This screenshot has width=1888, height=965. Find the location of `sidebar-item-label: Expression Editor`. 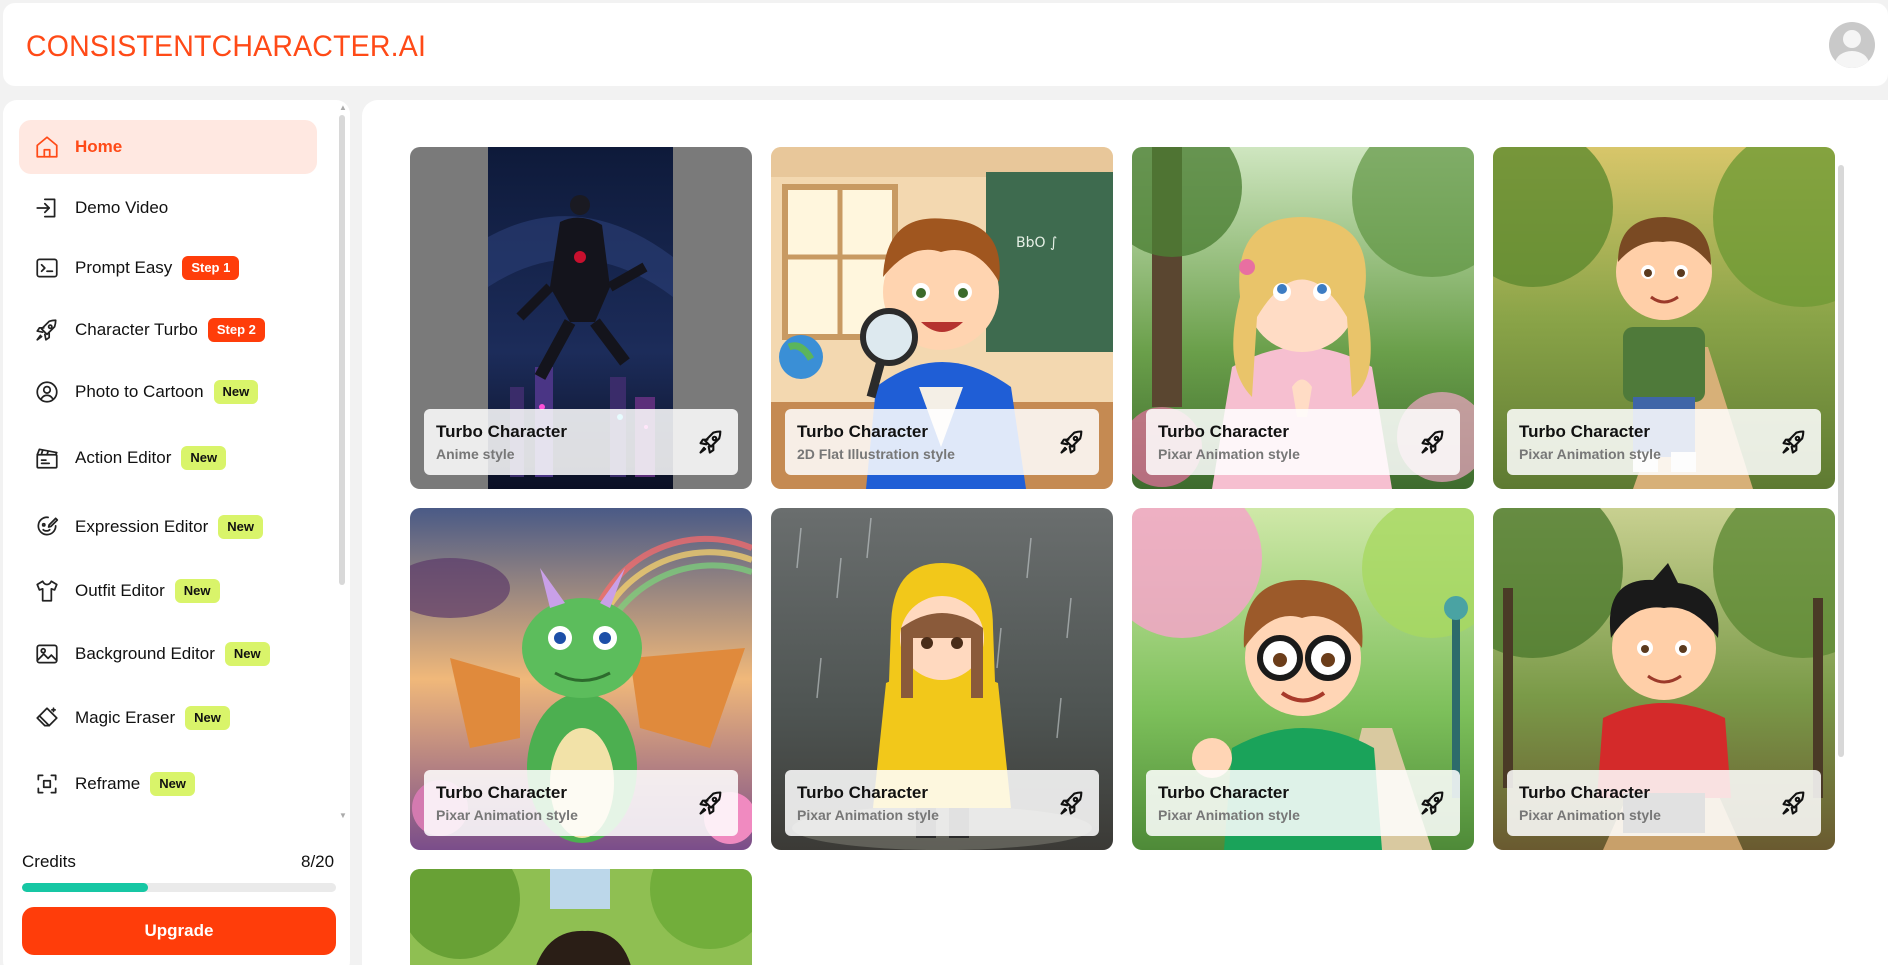

sidebar-item-label: Expression Editor is located at coordinates (142, 526).